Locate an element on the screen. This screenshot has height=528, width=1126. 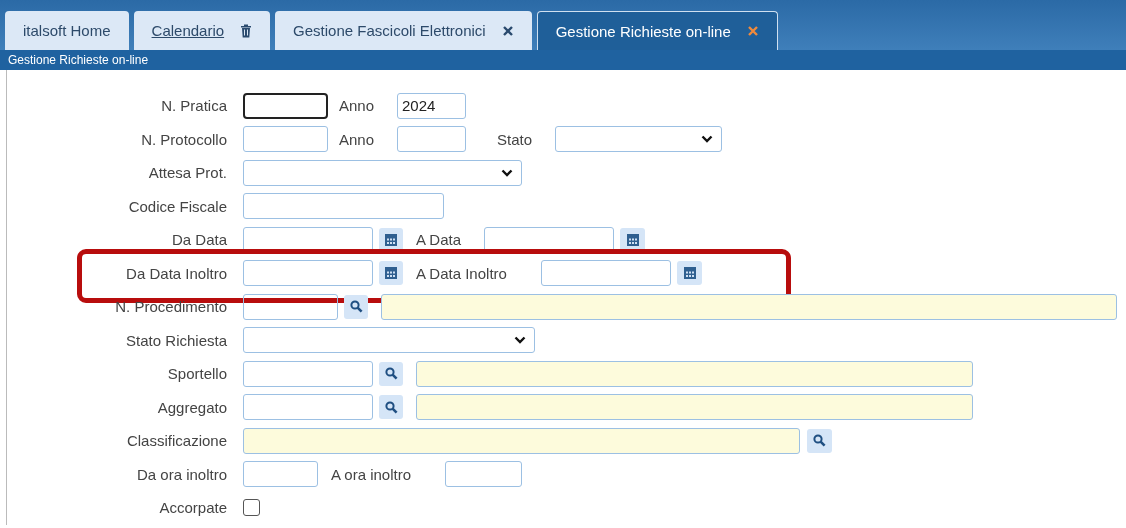
close-icon is located at coordinates (507, 30).